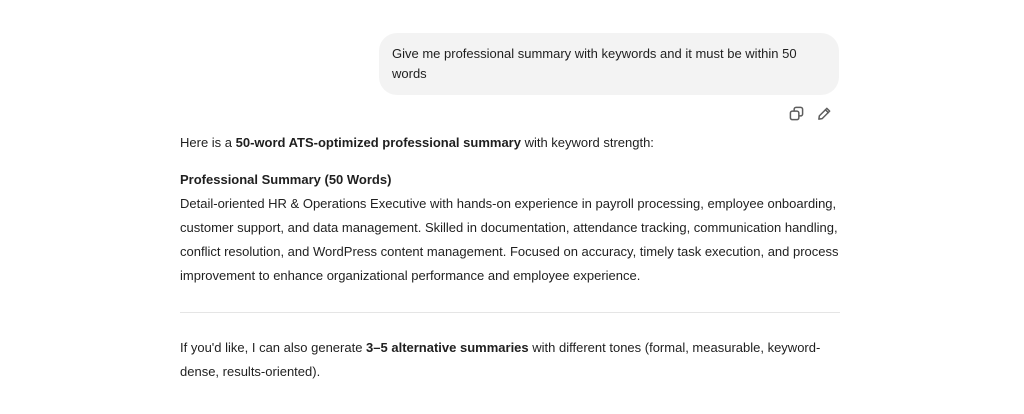  What do you see at coordinates (208, 142) in the screenshot?
I see `intro-prefix: Here is a` at bounding box center [208, 142].